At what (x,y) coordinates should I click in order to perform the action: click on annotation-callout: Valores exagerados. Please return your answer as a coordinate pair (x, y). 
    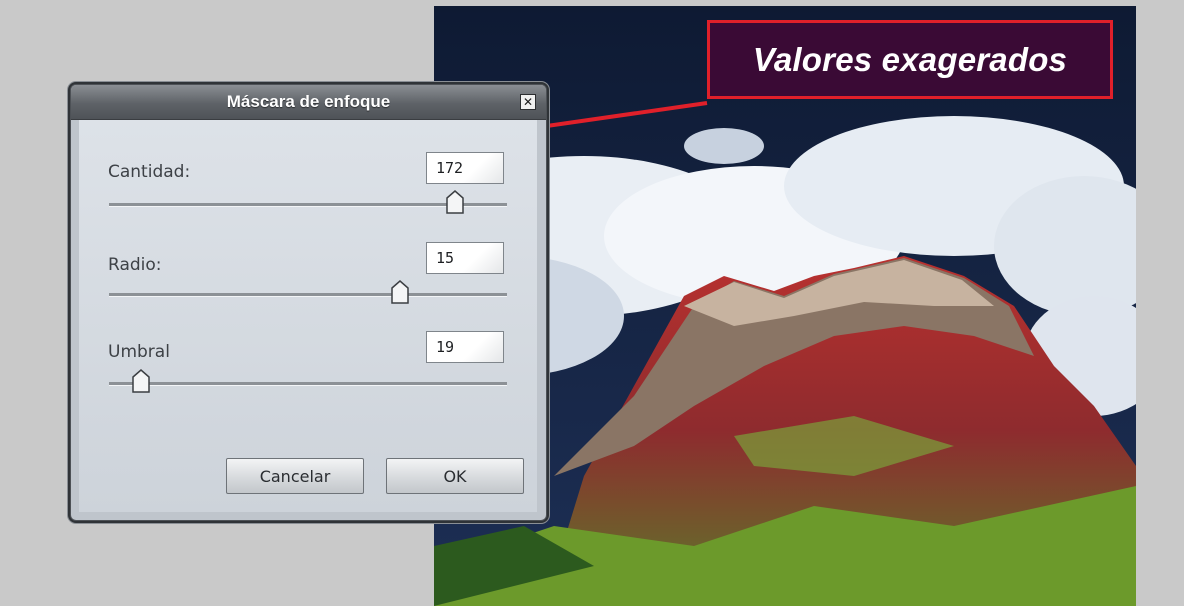
    Looking at the image, I should click on (910, 59).